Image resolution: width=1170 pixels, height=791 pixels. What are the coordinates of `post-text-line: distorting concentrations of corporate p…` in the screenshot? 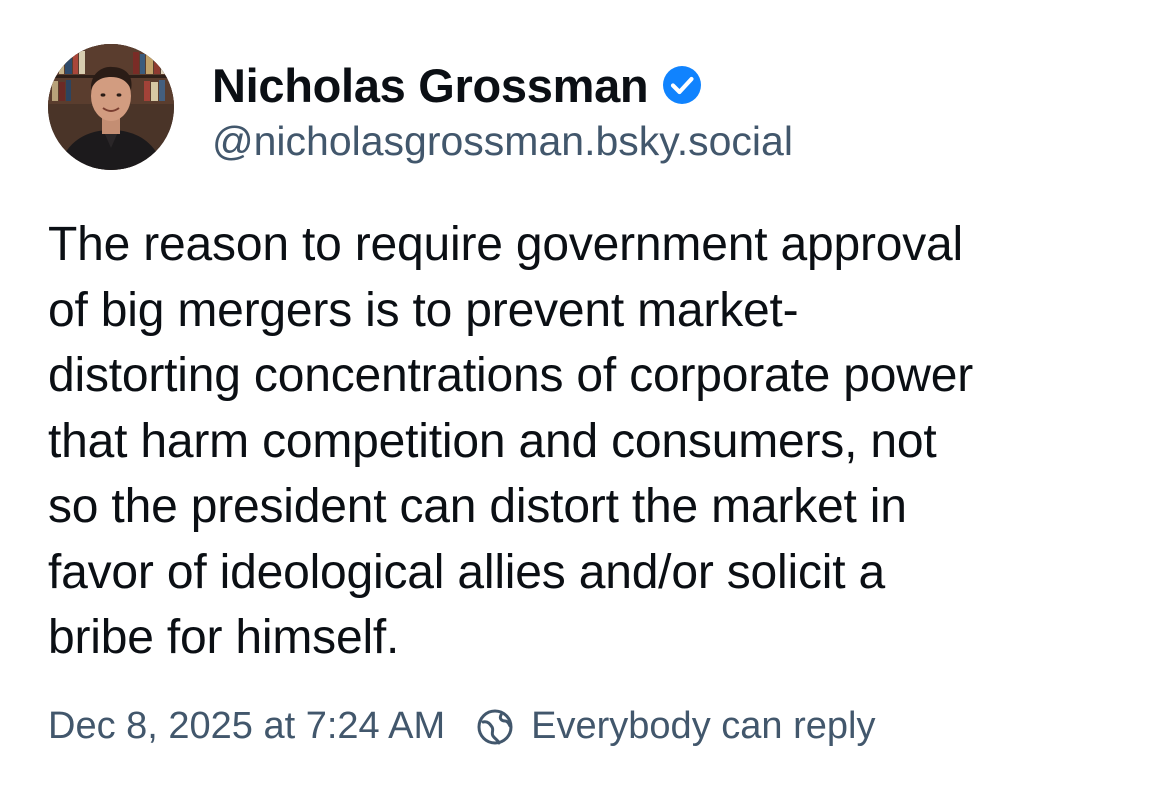 It's located at (511, 375).